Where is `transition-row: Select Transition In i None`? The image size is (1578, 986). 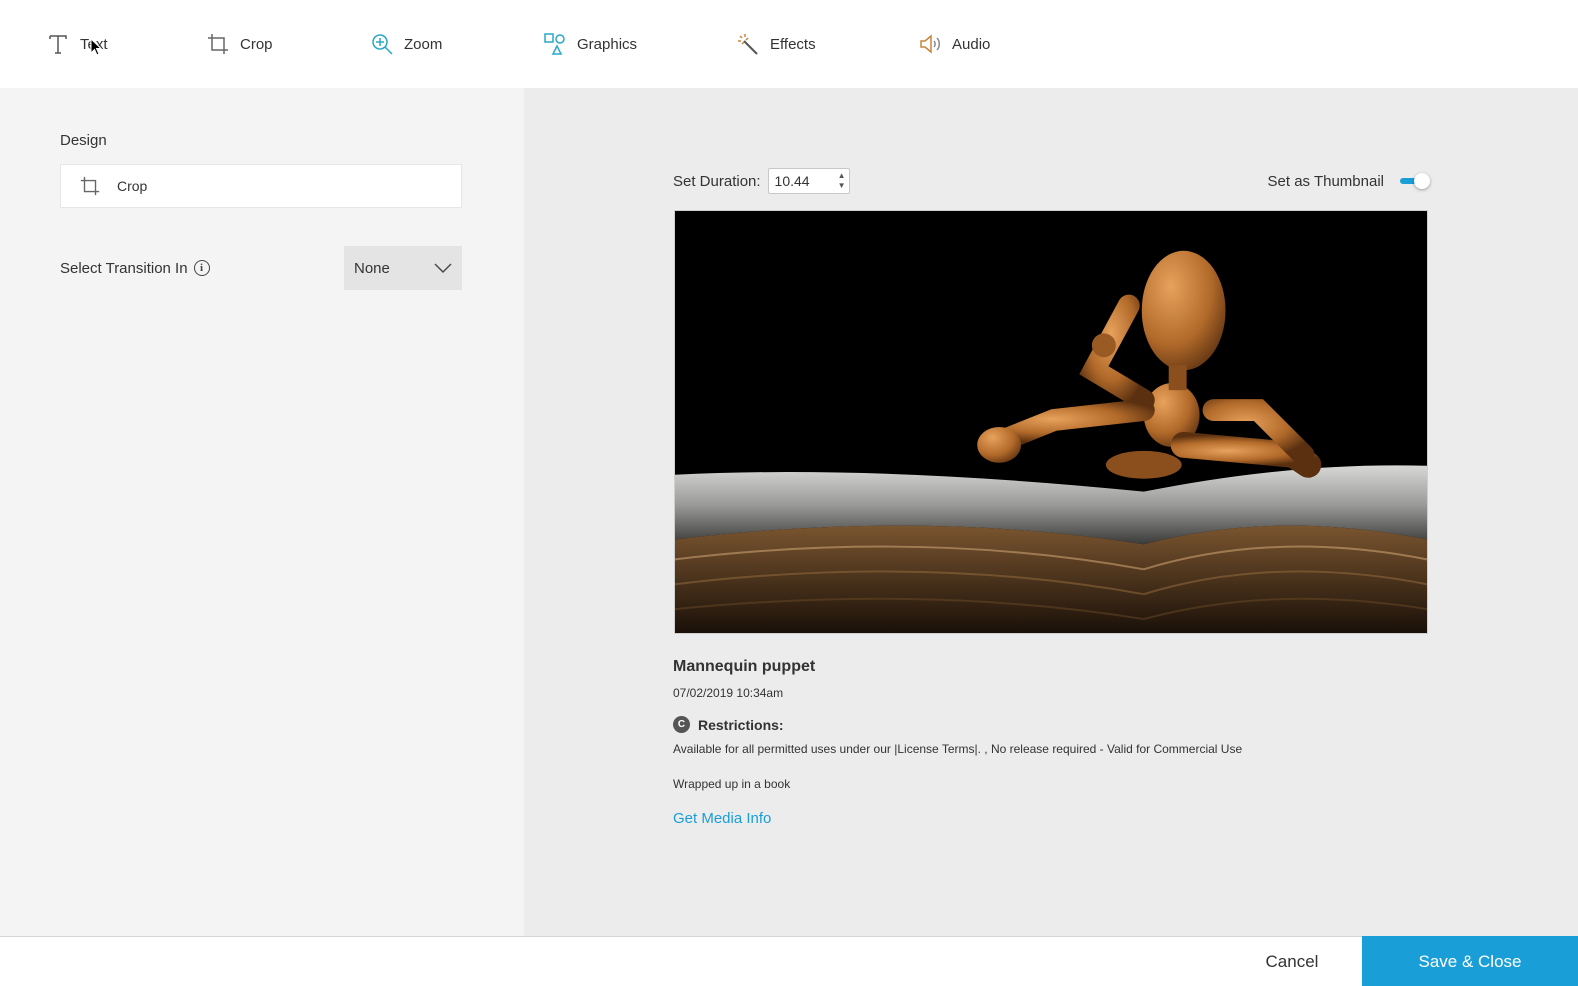
transition-row: Select Transition In i None is located at coordinates (261, 268).